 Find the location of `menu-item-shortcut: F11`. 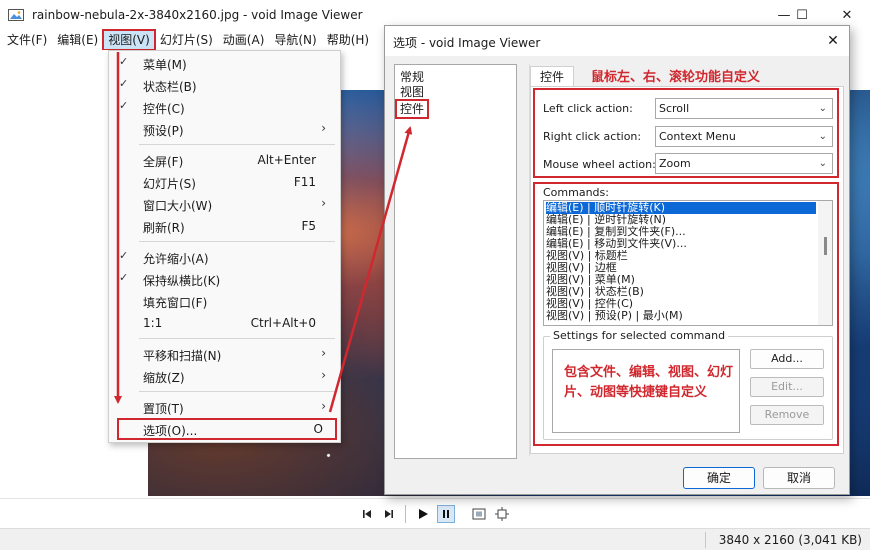

menu-item-shortcut: F11 is located at coordinates (304, 182).